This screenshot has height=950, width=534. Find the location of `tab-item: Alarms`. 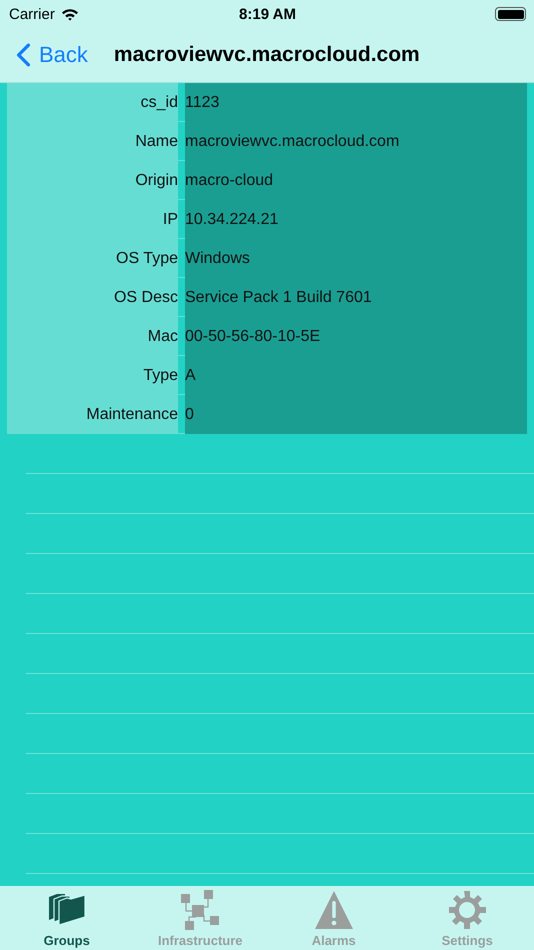

tab-item: Alarms is located at coordinates (333, 918).